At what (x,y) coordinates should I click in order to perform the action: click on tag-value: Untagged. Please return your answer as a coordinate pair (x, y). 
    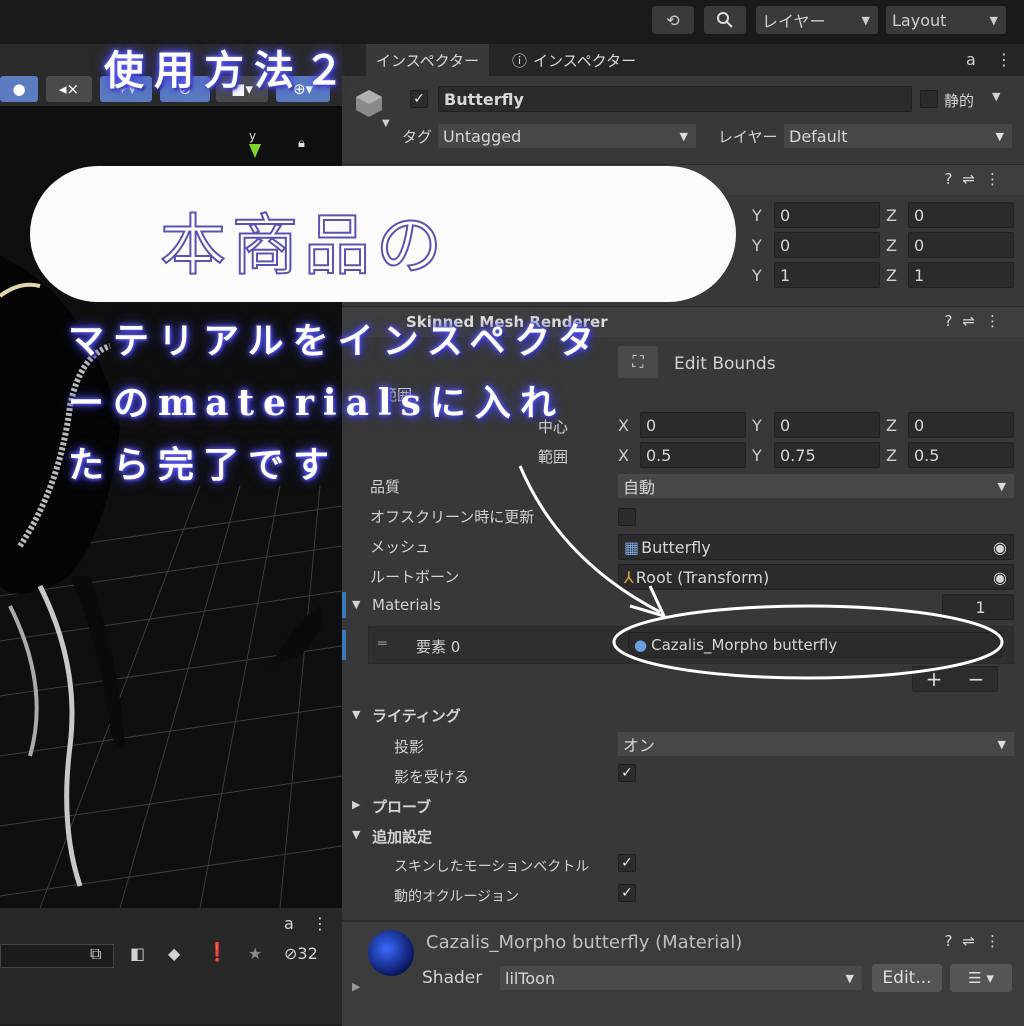
    Looking at the image, I should click on (482, 136).